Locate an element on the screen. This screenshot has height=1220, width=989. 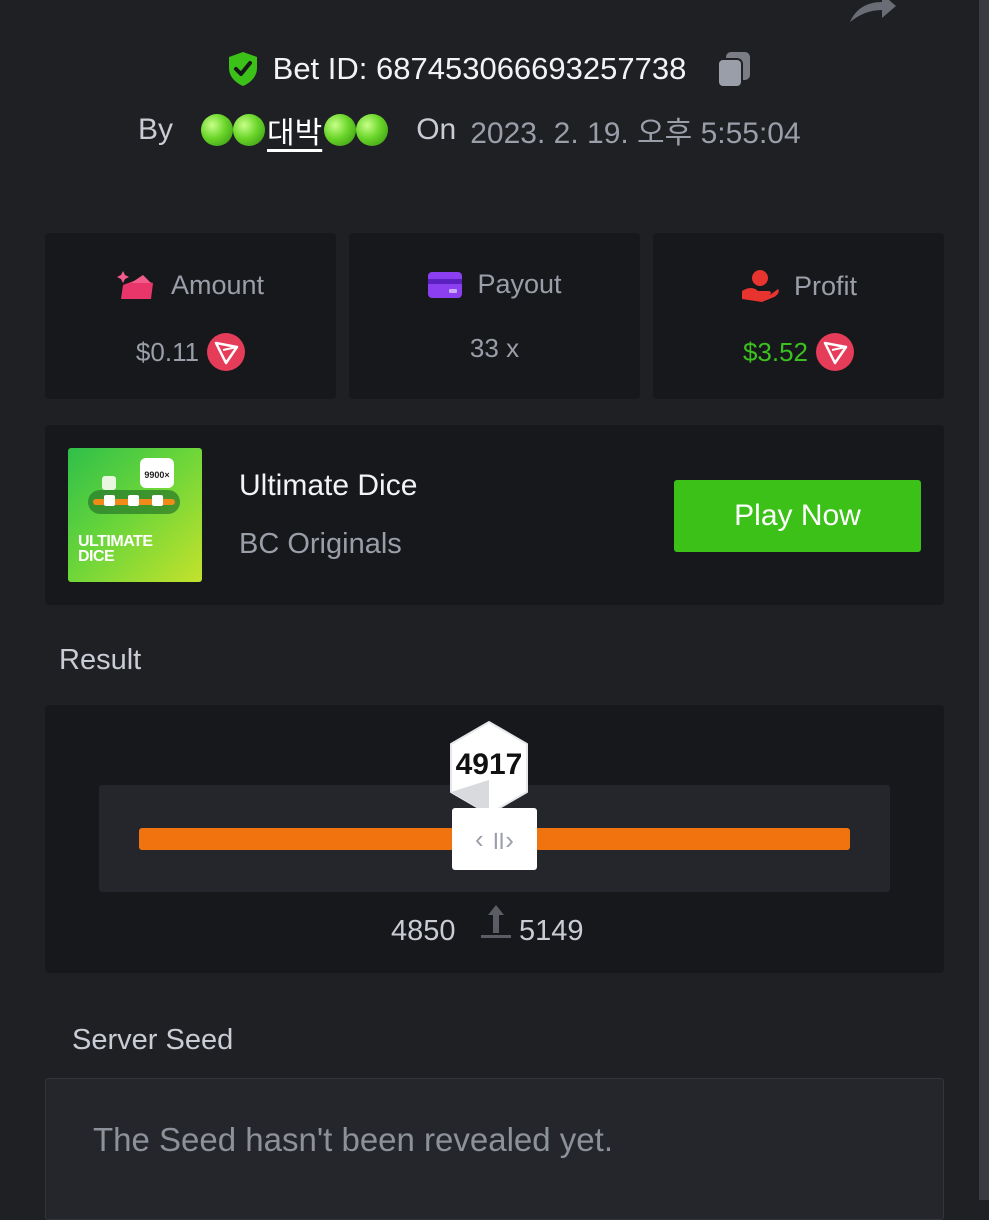
thumb-badge: 9900× is located at coordinates (157, 473).